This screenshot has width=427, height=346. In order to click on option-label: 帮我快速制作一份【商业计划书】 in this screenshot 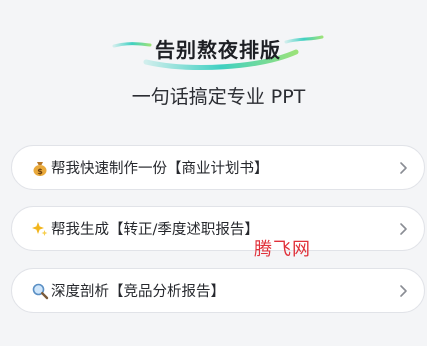, I will do `click(160, 169)`.